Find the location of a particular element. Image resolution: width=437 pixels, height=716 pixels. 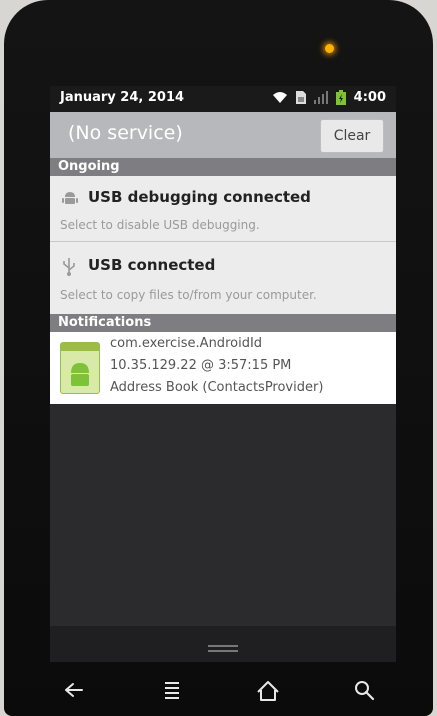

clear-button: Clear is located at coordinates (352, 136).